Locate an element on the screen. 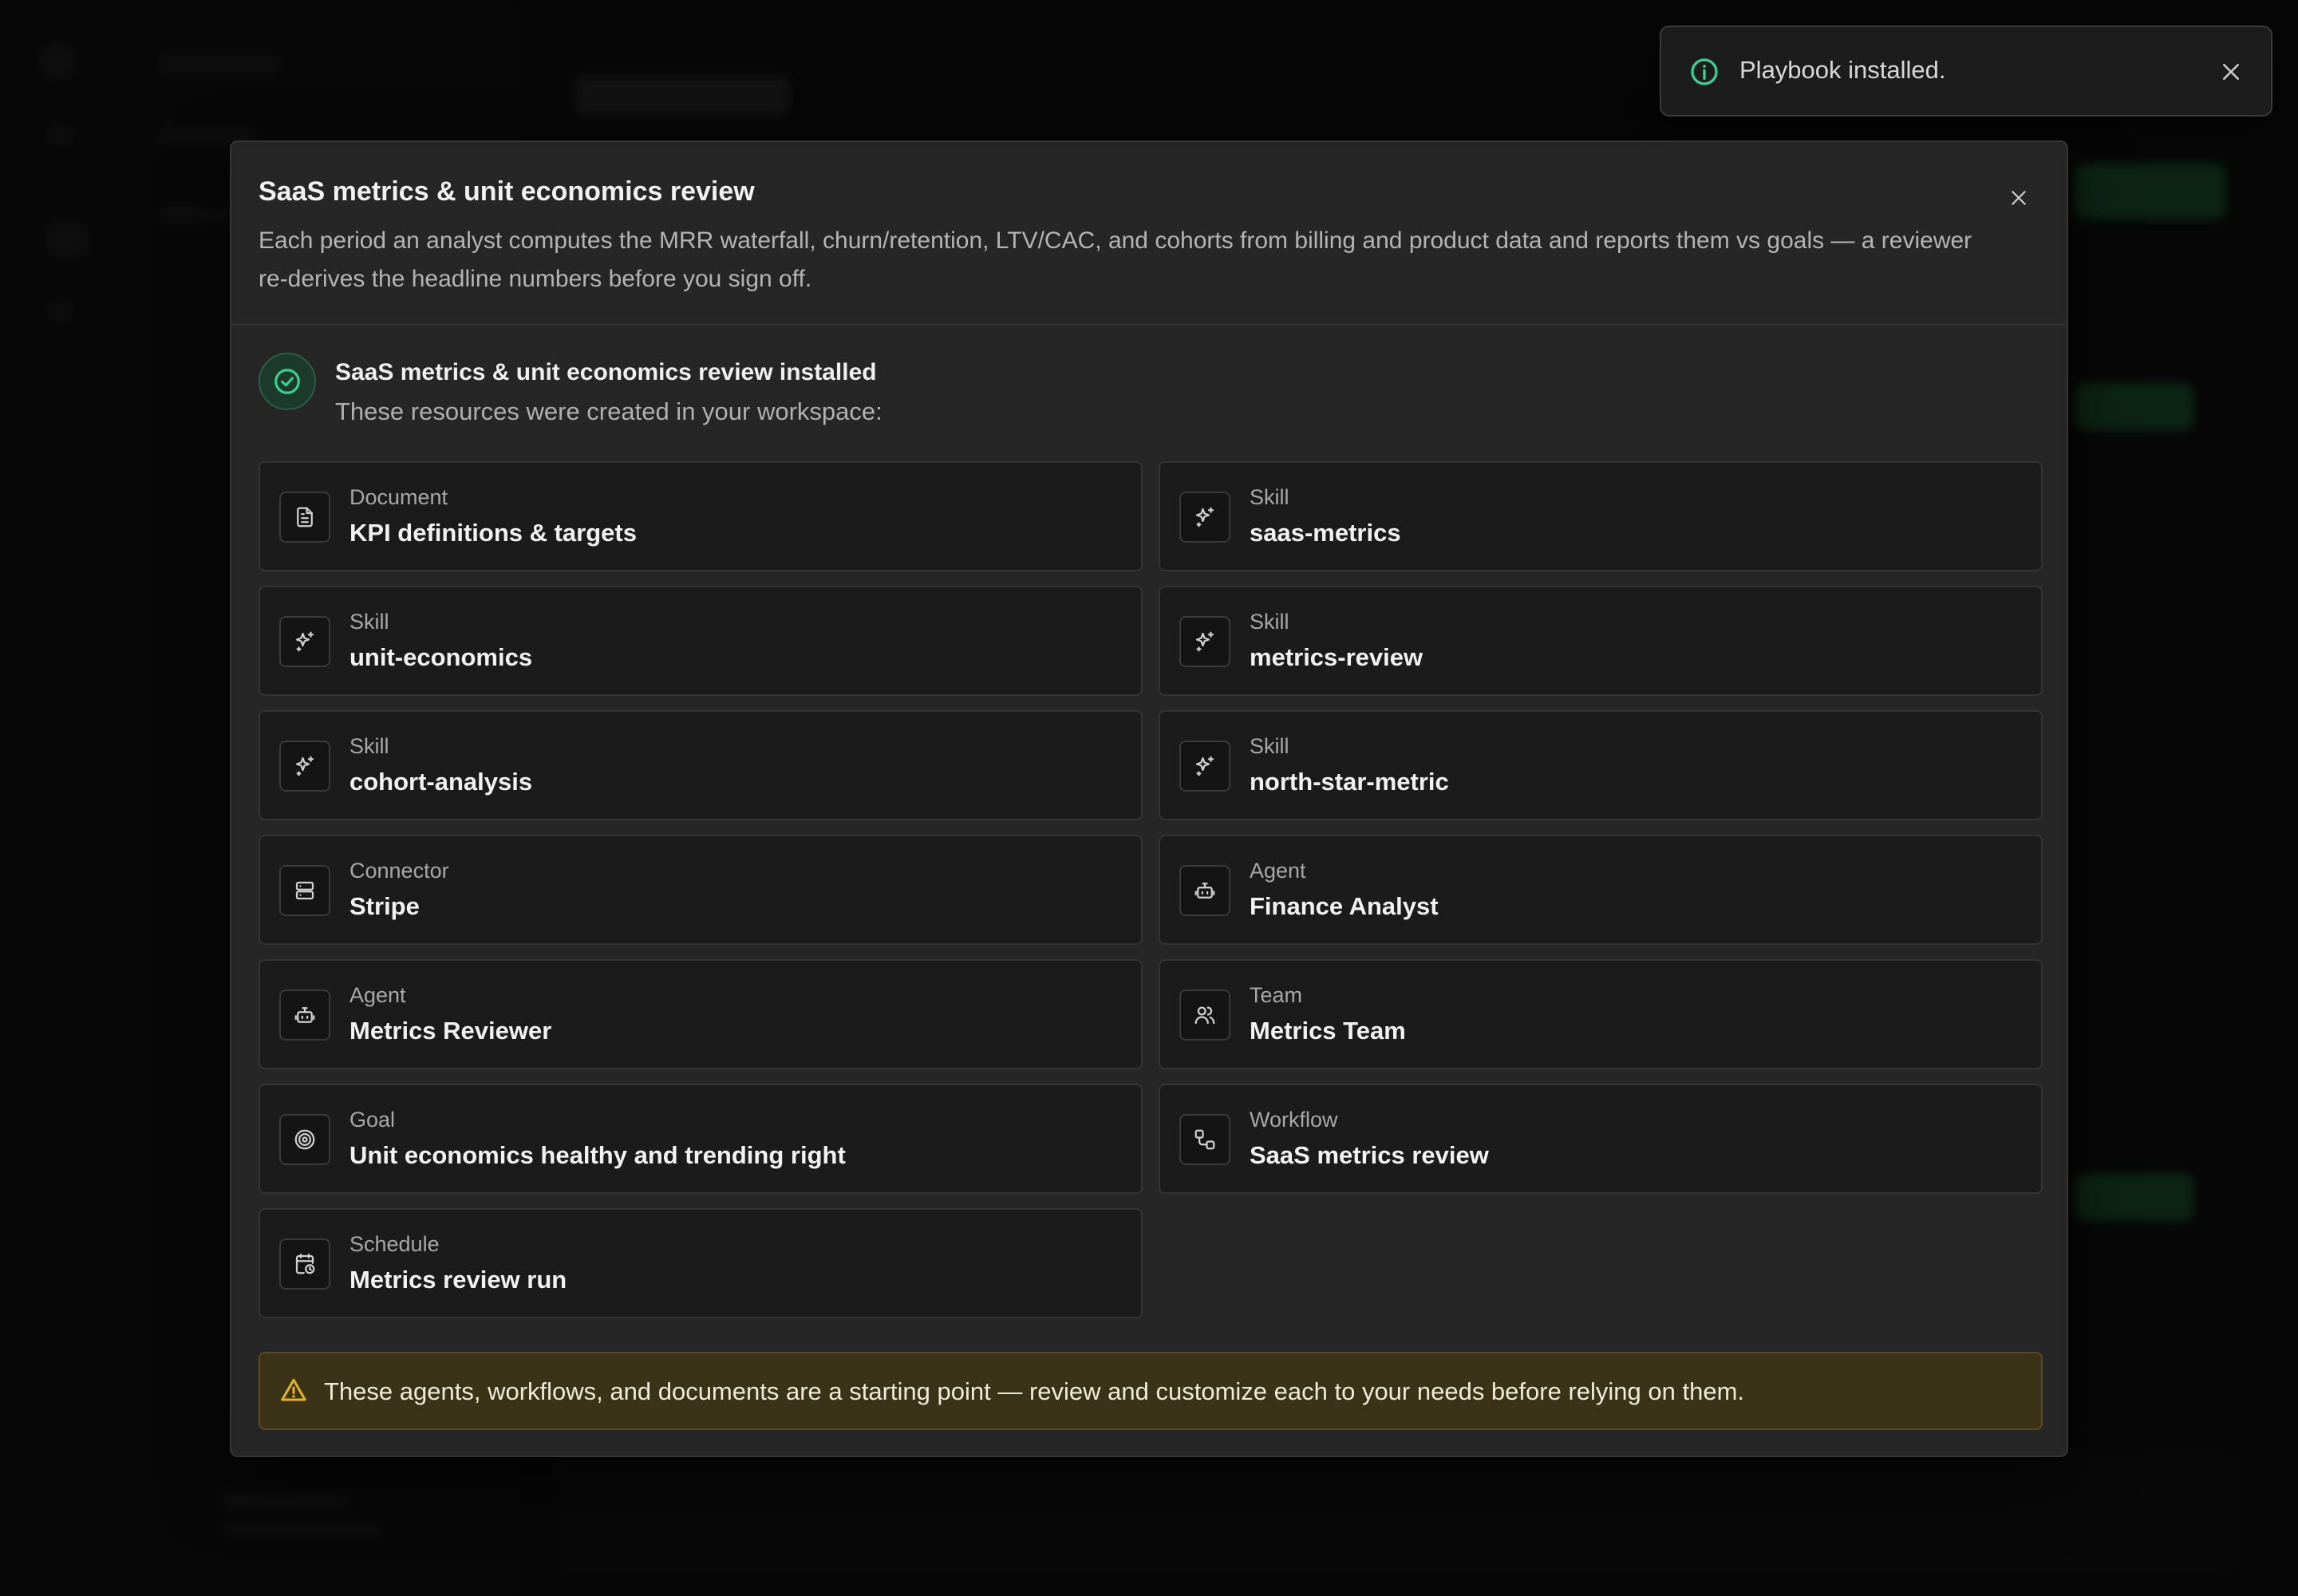 The height and width of the screenshot is (1596, 2298). resource-name: cohort-analysis is located at coordinates (441, 782).